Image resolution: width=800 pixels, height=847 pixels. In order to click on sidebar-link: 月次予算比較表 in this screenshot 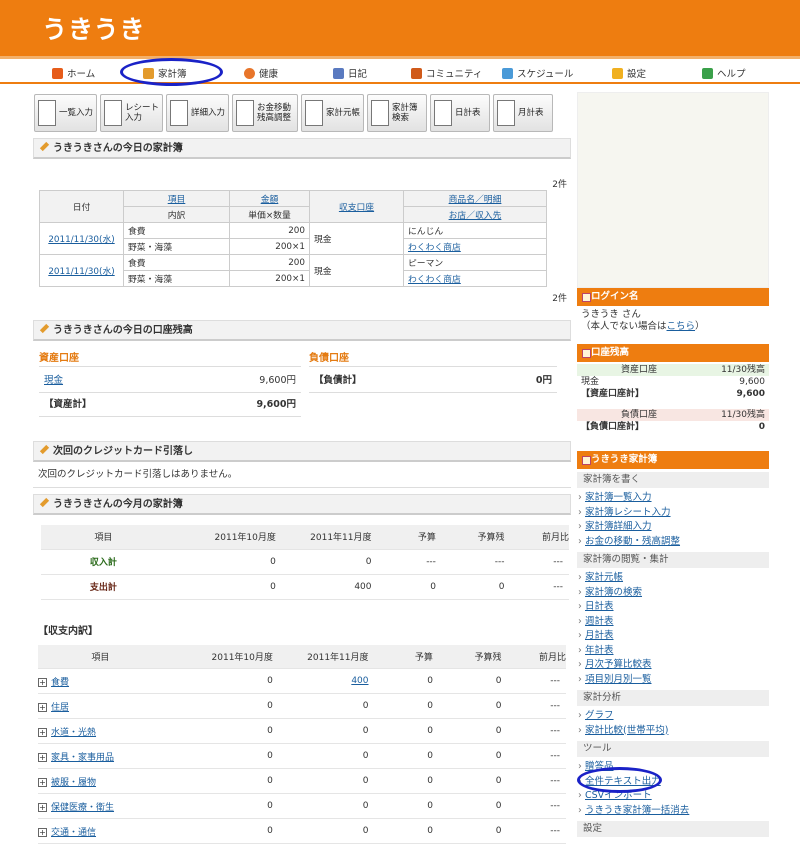, I will do `click(673, 665)`.